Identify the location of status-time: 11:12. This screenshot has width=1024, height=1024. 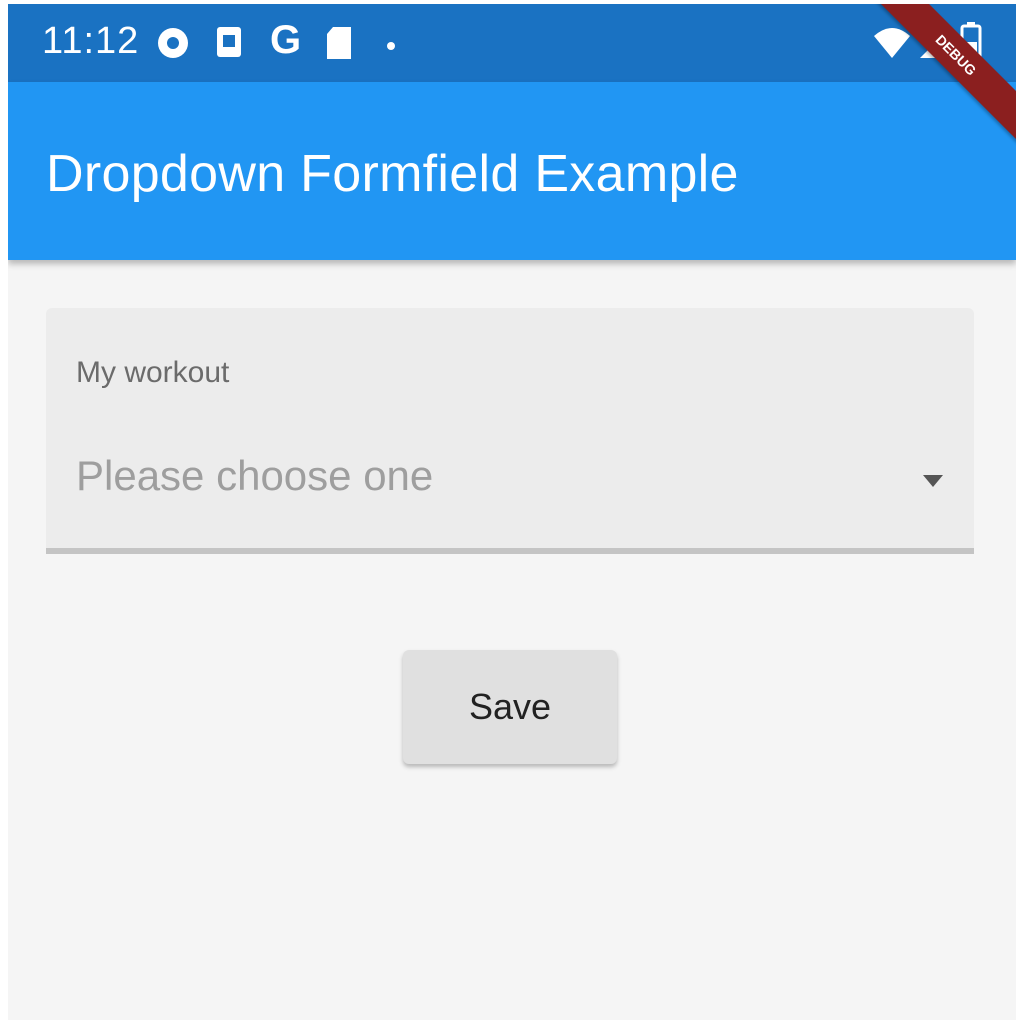
(91, 41).